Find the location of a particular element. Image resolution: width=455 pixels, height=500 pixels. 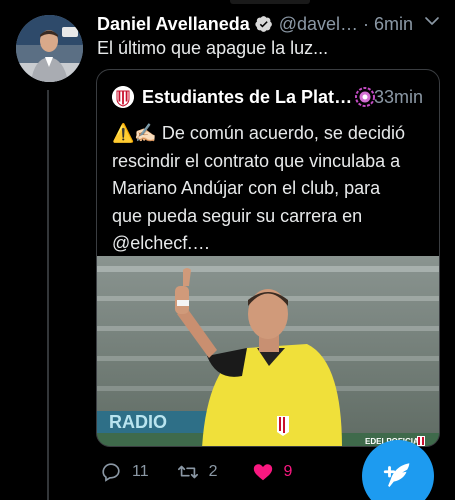

quoted-text-line: rescindir el contrato que vinculaba a is located at coordinates (256, 160).